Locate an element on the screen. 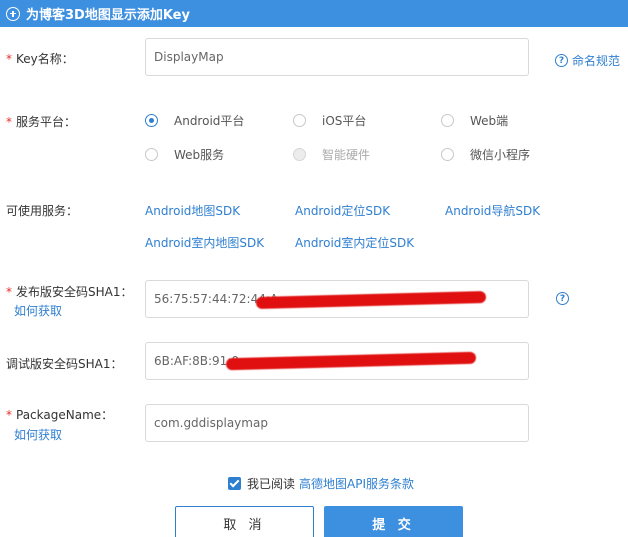  debug-sha1-label: 调试版安全码SHA1： is located at coordinates (64, 364).